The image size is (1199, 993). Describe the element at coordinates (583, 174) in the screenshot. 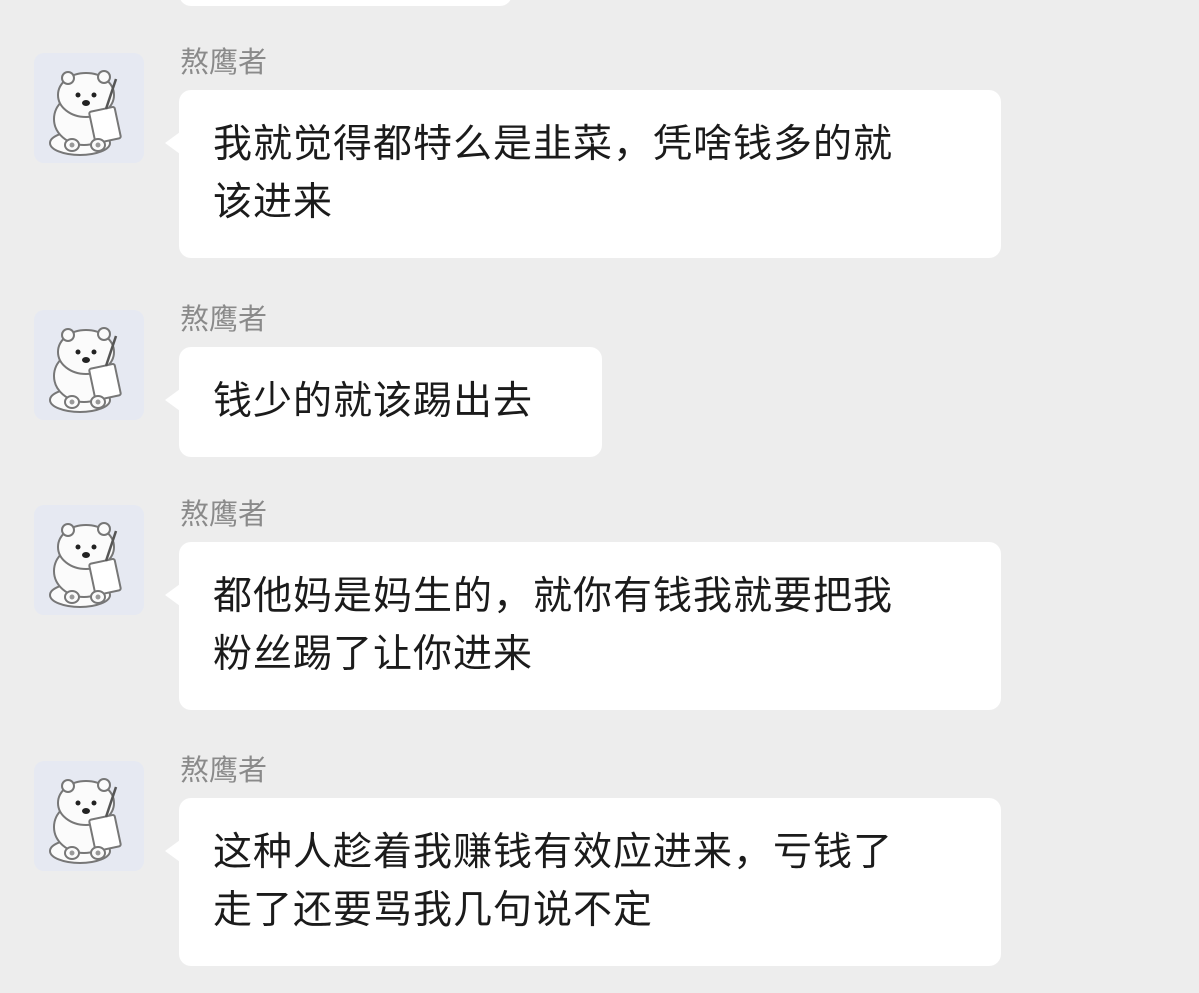

I see `message-bubble: 我就觉得都特么是韭菜，凭啥钱多的就 该进来` at that location.